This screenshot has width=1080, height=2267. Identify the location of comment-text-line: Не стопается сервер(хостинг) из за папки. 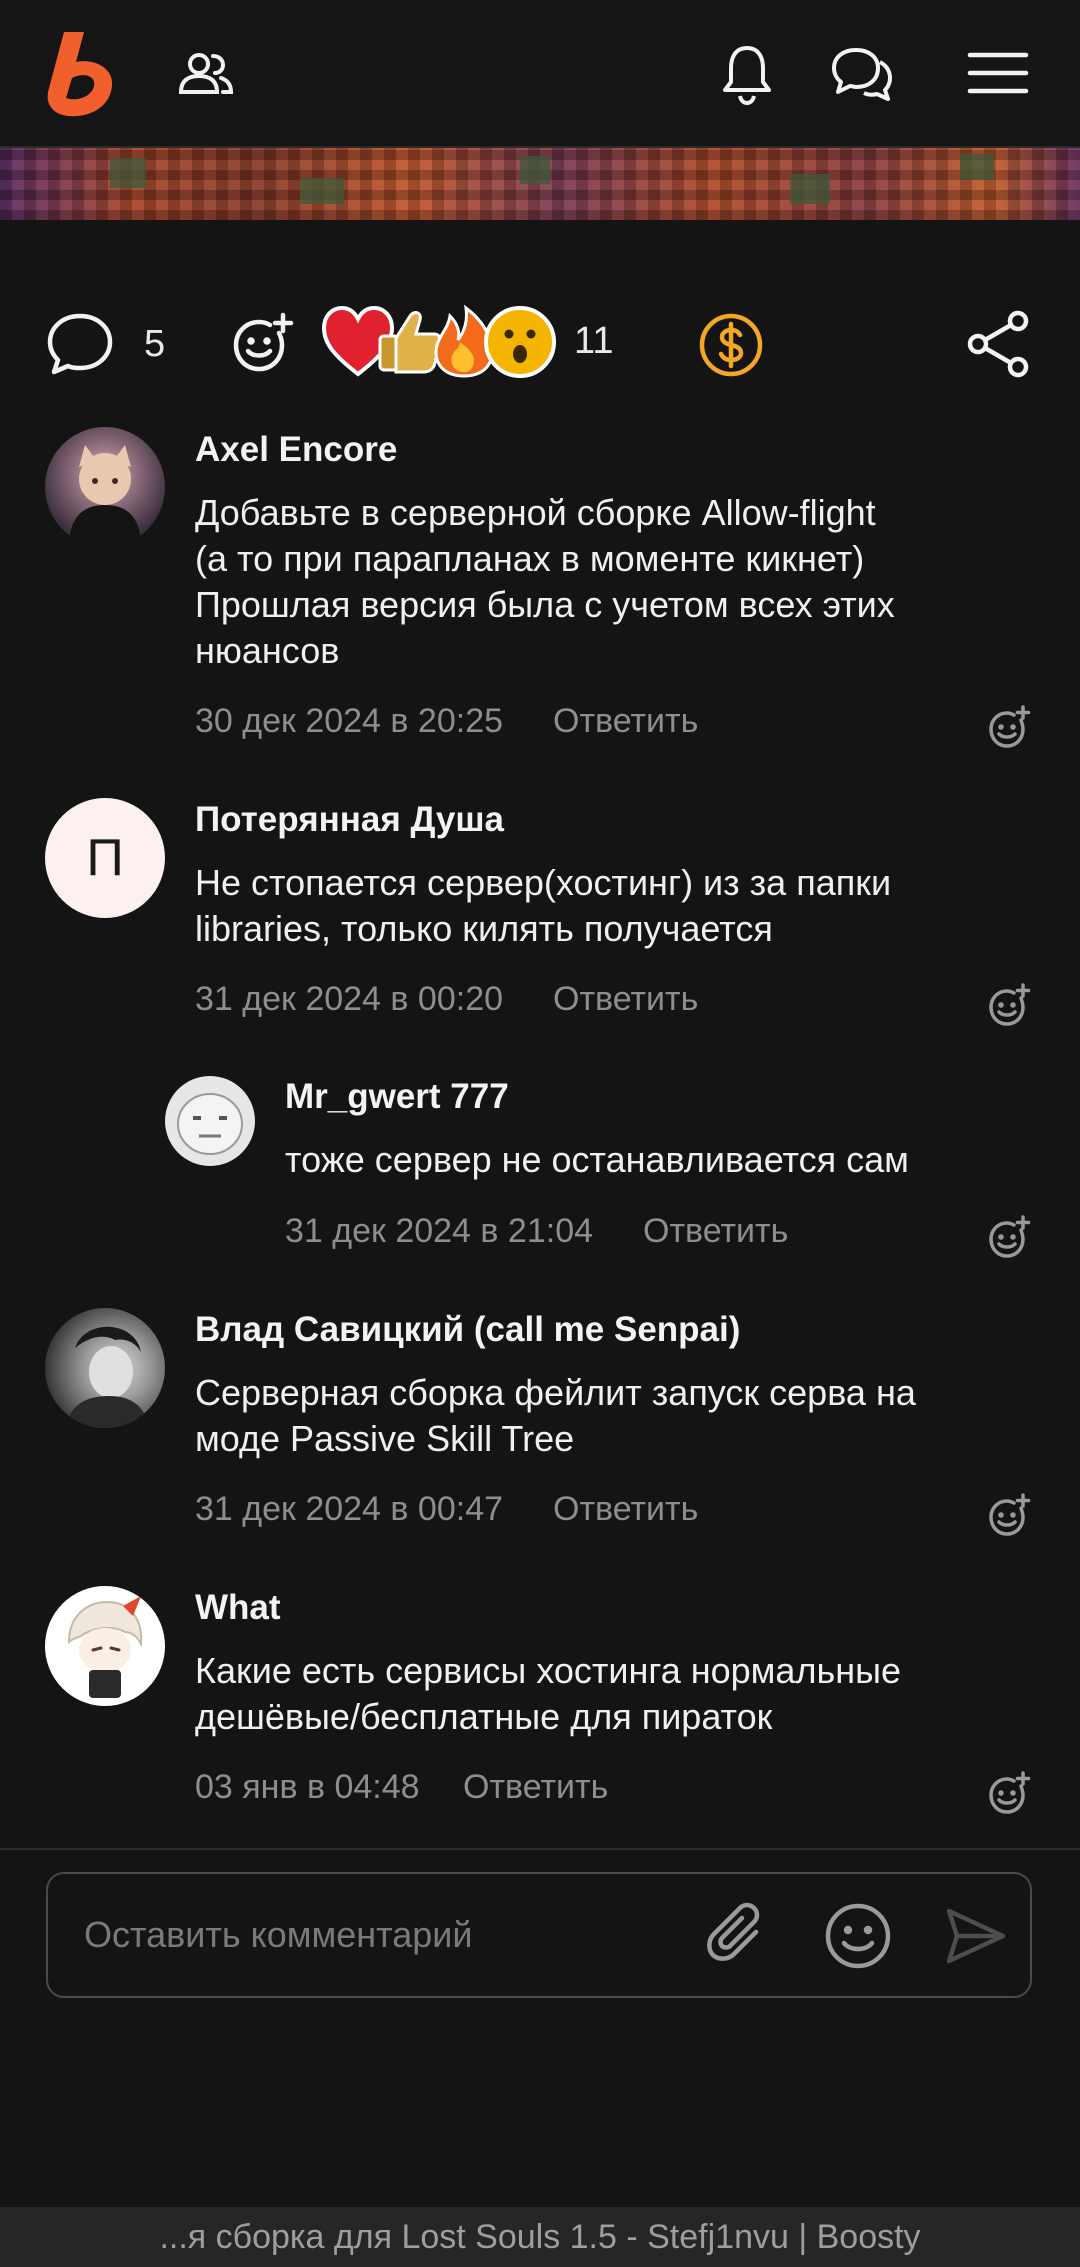
(543, 882).